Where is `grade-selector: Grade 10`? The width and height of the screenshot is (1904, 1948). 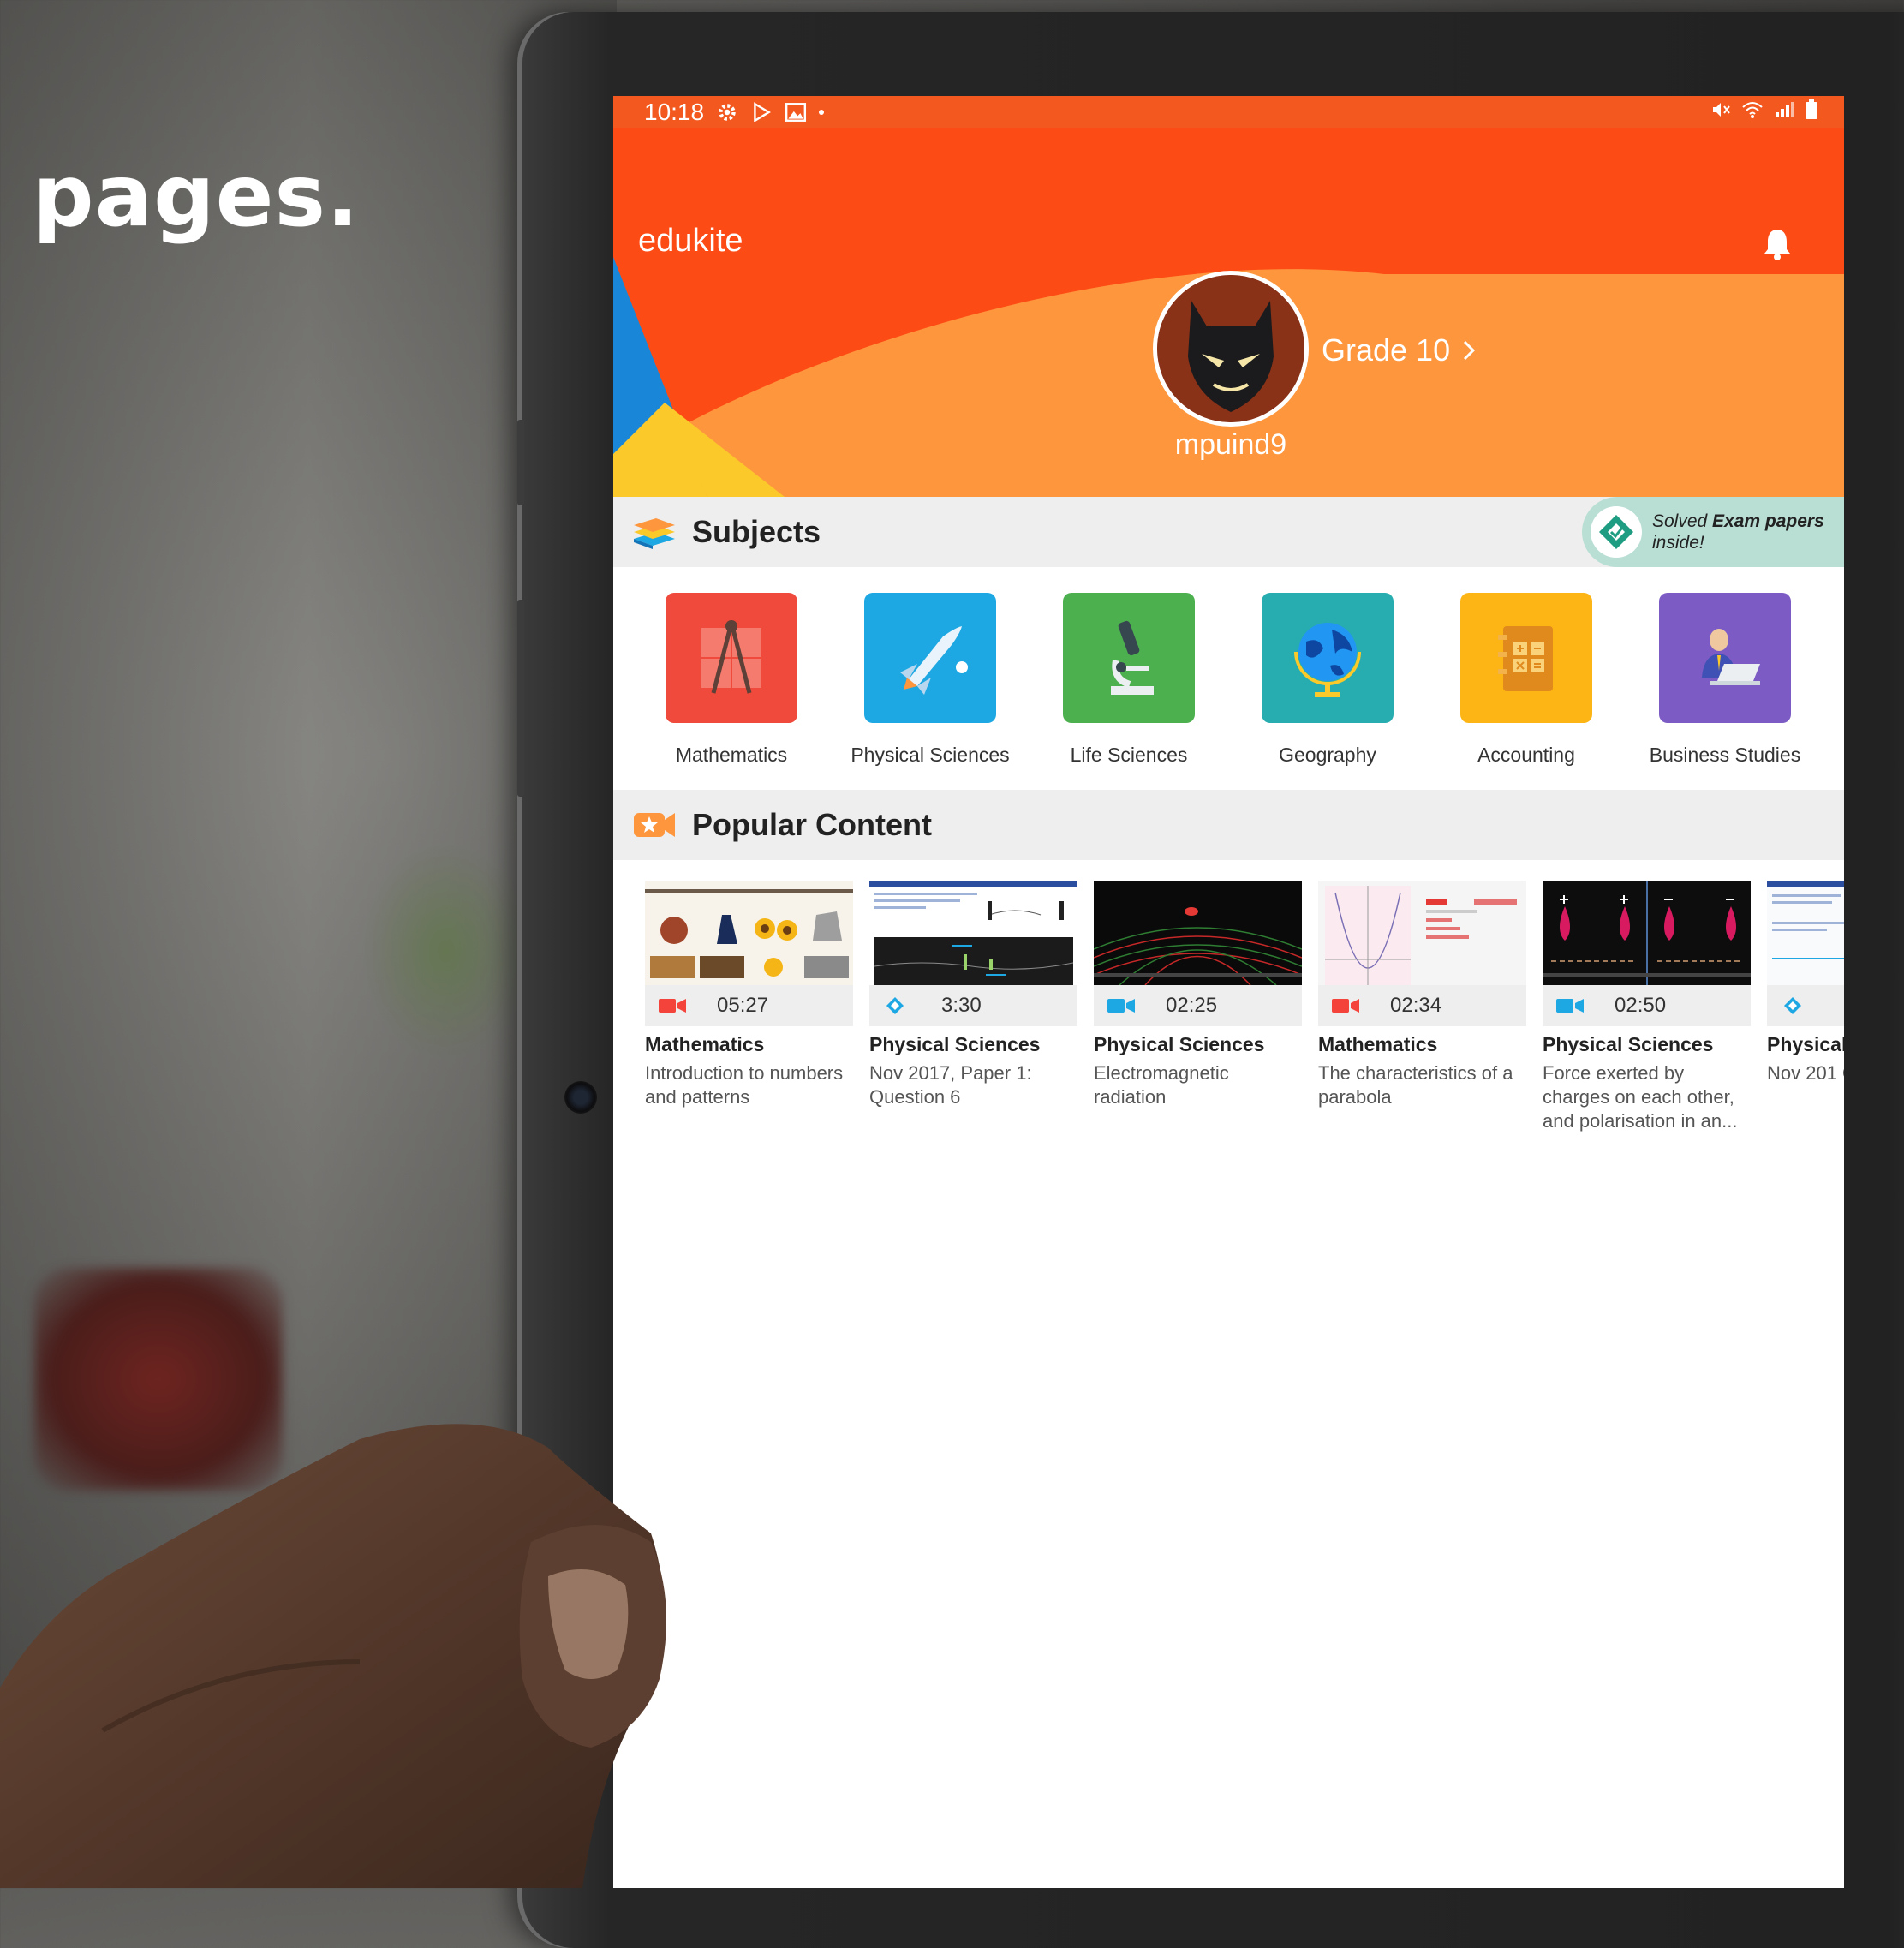 grade-selector: Grade 10 is located at coordinates (1399, 350).